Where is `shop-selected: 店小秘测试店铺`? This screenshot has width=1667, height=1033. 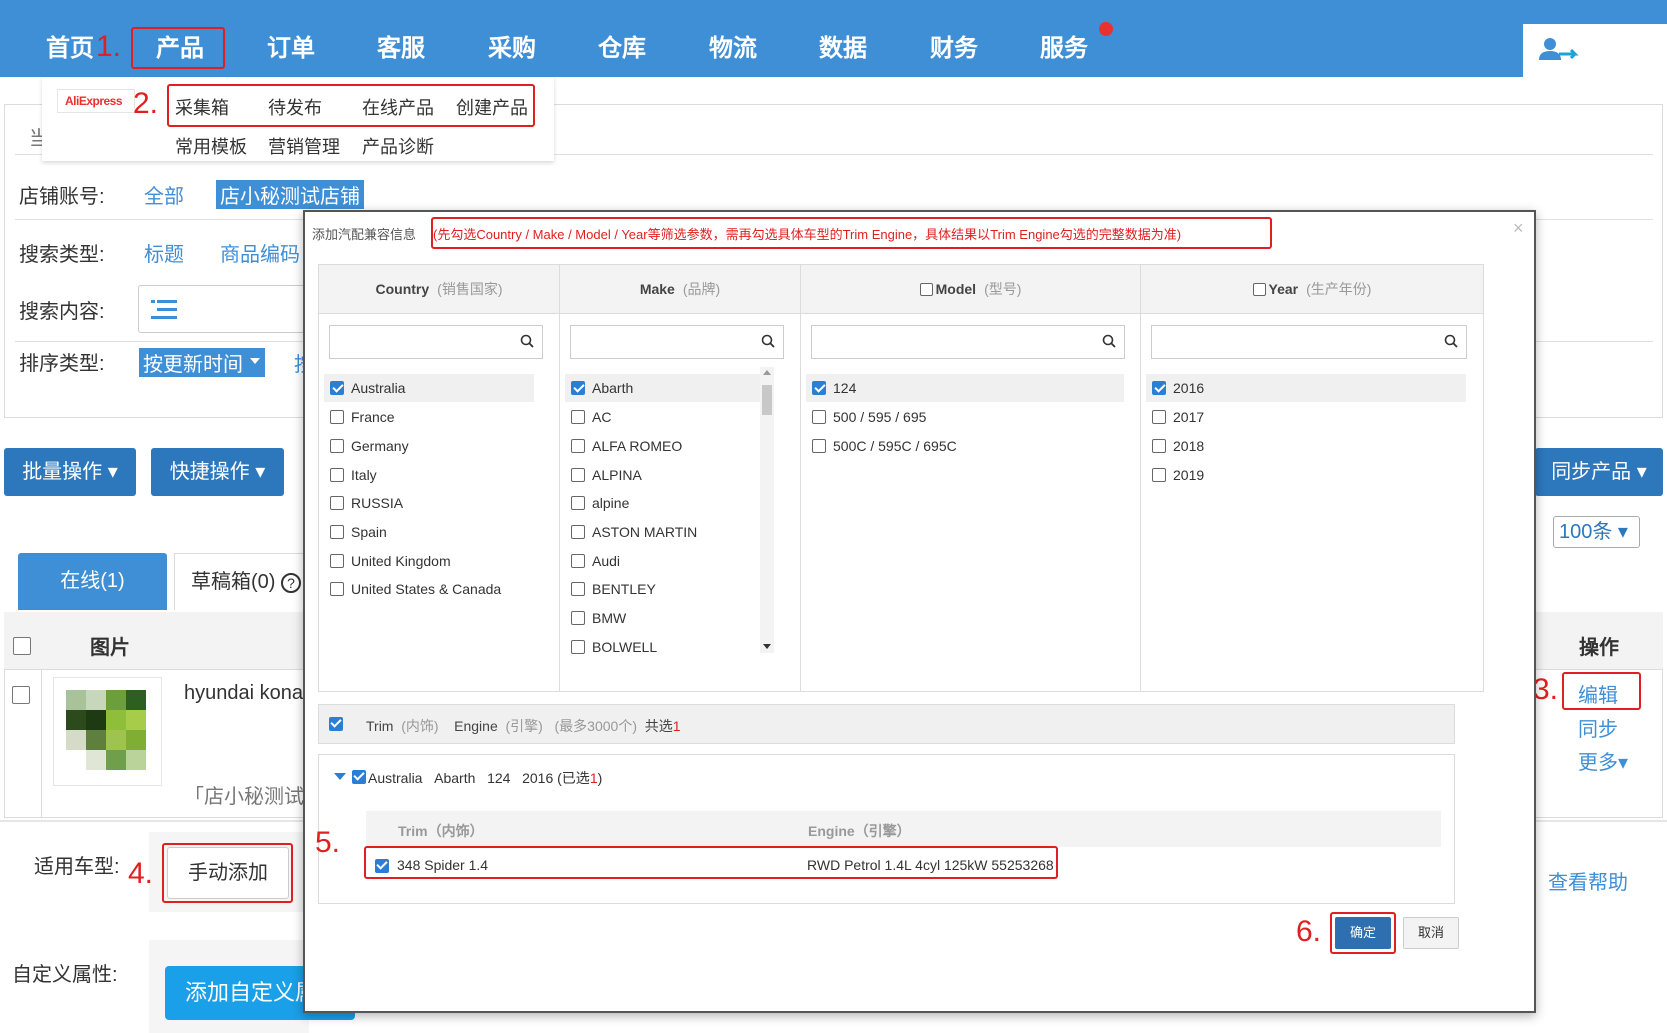
shop-selected: 店小秘测试店铺 is located at coordinates (290, 194).